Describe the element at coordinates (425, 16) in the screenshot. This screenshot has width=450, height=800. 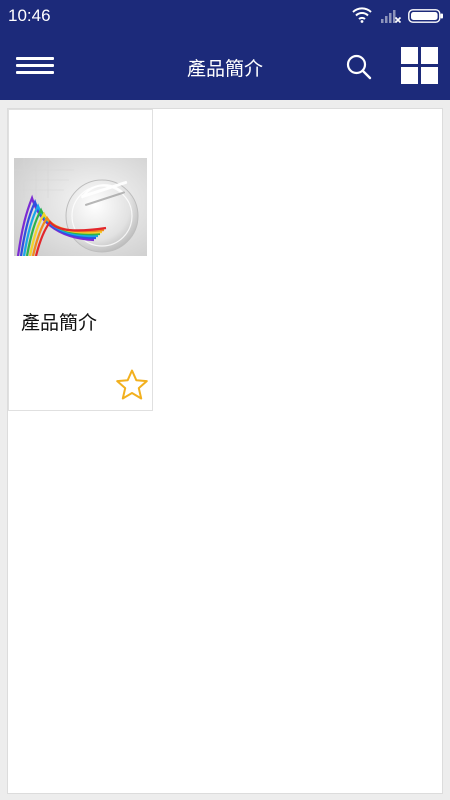
I see `battery-icon` at that location.